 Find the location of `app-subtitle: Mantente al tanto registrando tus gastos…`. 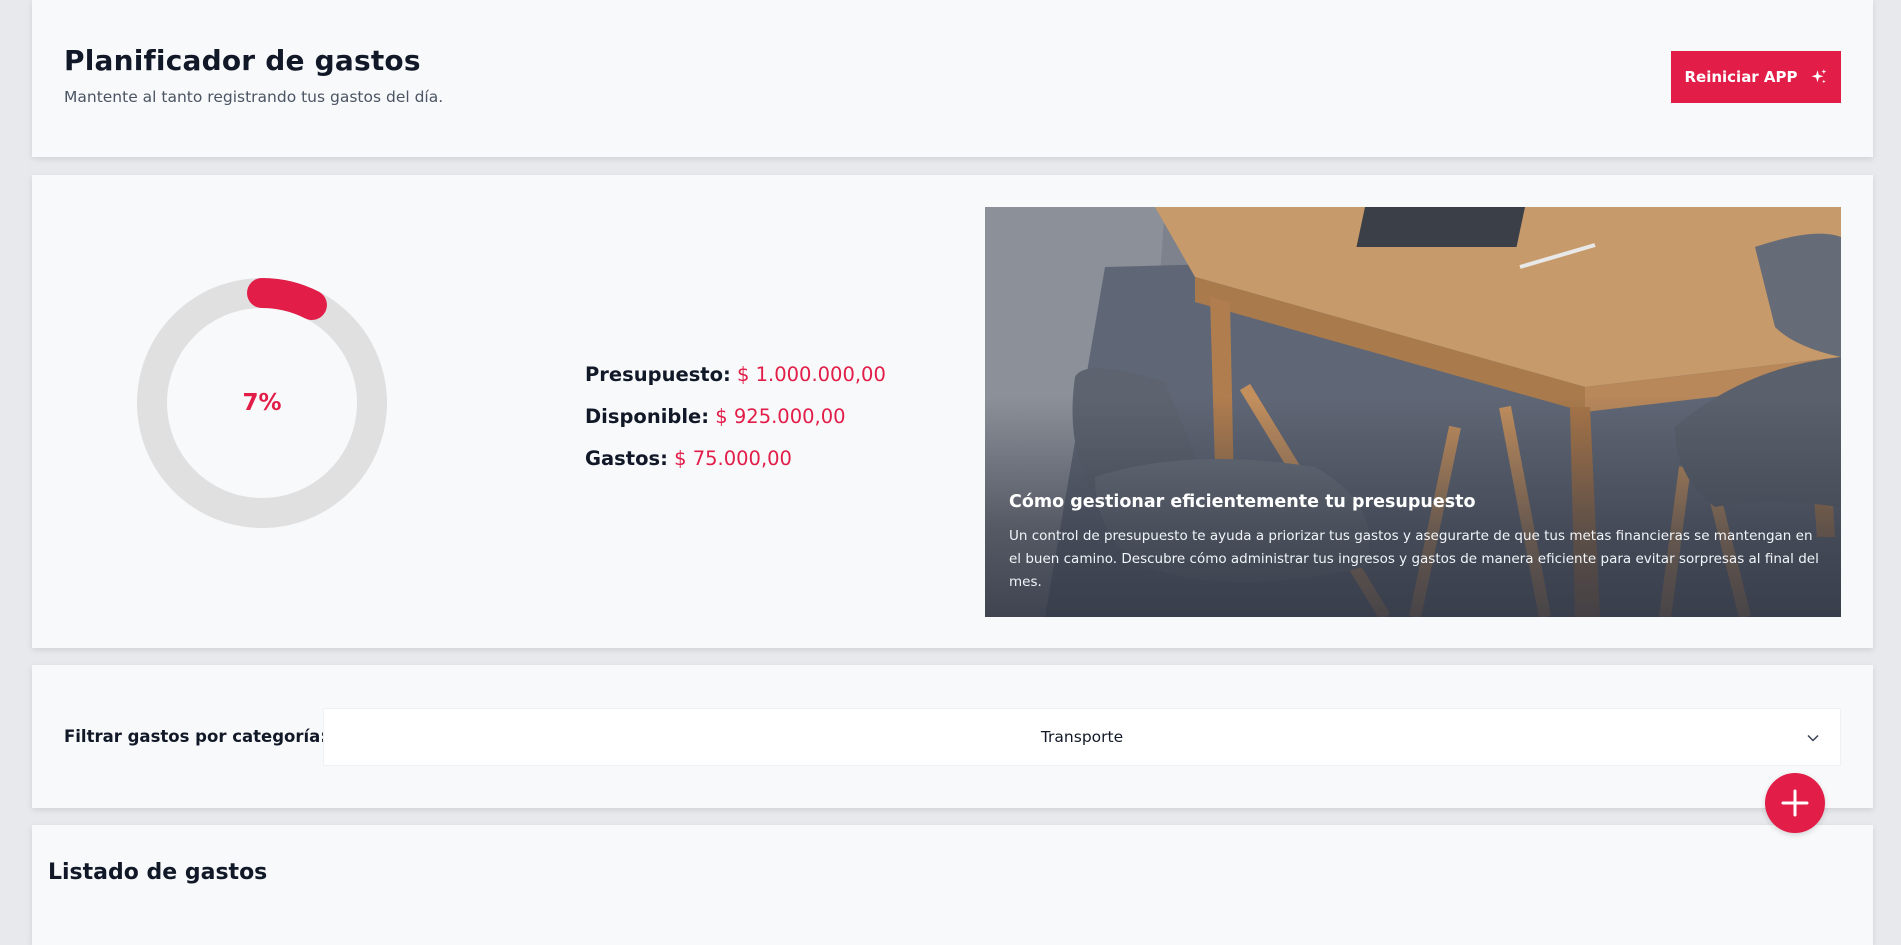

app-subtitle: Mantente al tanto registrando tus gastos… is located at coordinates (254, 97).